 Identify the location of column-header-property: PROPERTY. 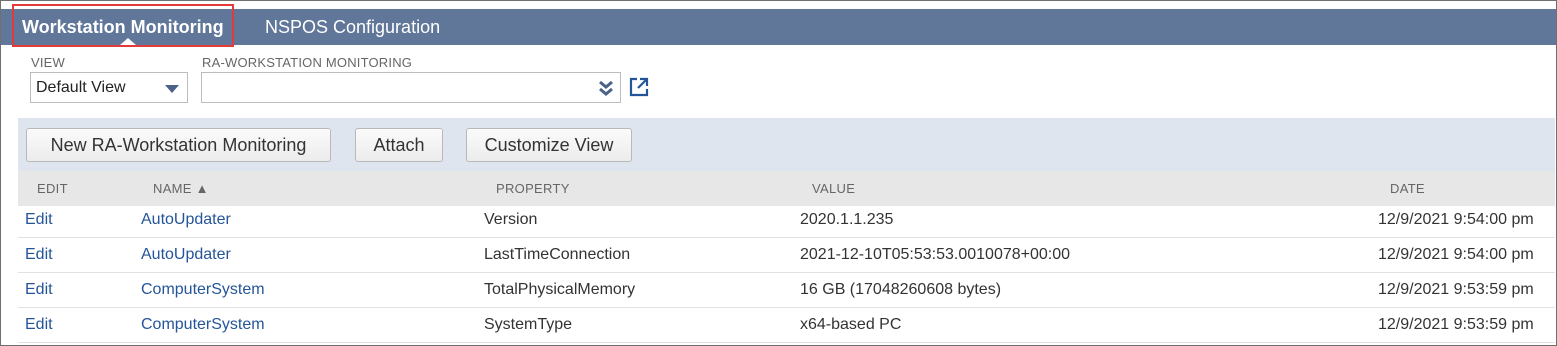
(533, 188).